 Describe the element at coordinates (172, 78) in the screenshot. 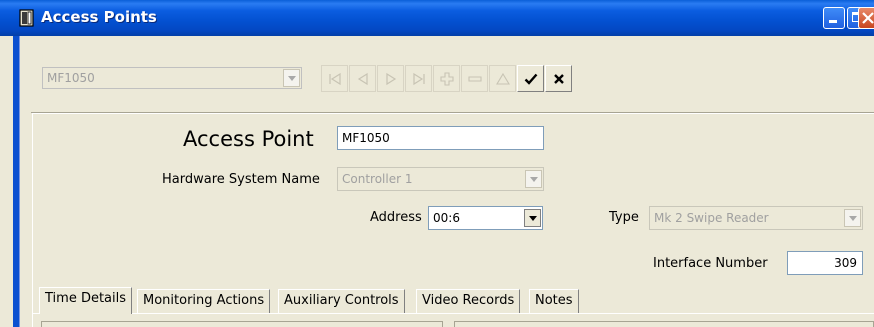

I see `record-selector: MF1050` at that location.